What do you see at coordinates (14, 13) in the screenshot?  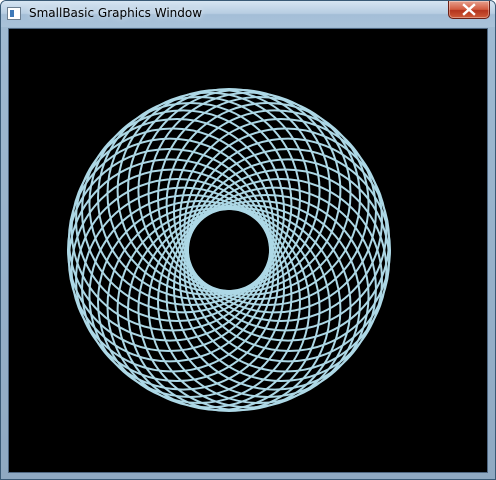 I see `smallbasic-window-icon` at bounding box center [14, 13].